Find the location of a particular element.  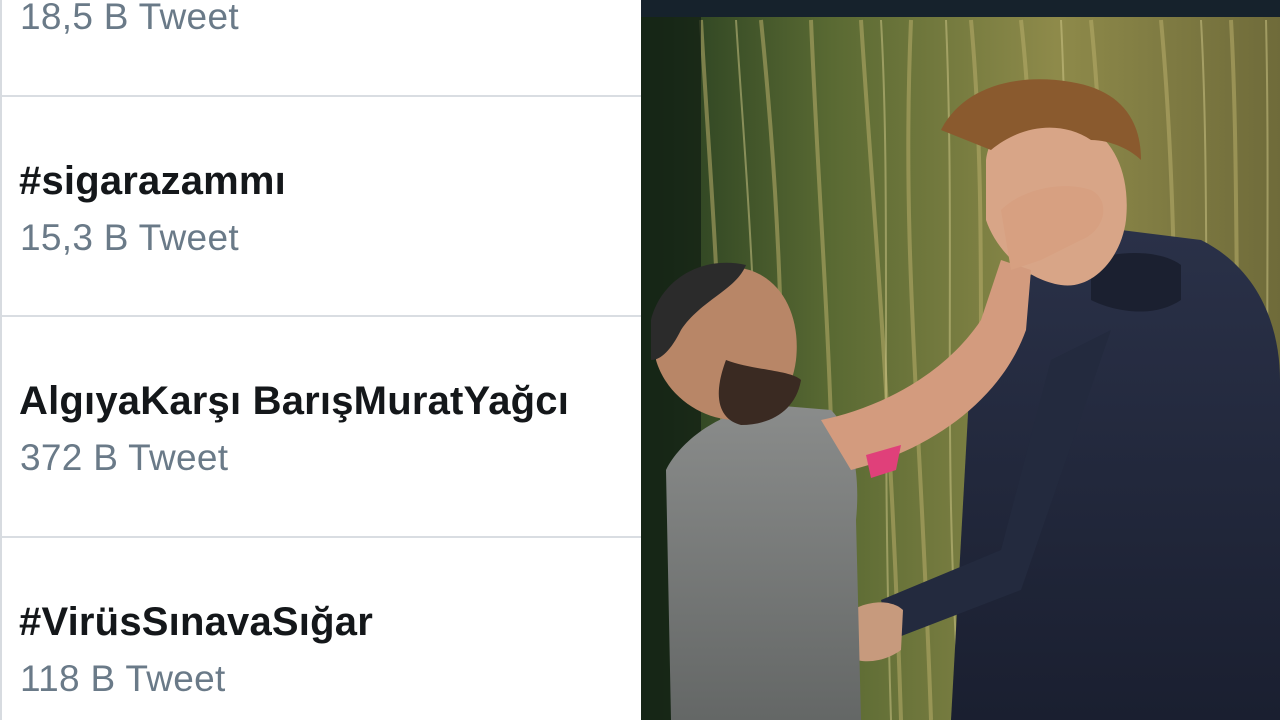

trend-name: #sigarazammı is located at coordinates (152, 181).